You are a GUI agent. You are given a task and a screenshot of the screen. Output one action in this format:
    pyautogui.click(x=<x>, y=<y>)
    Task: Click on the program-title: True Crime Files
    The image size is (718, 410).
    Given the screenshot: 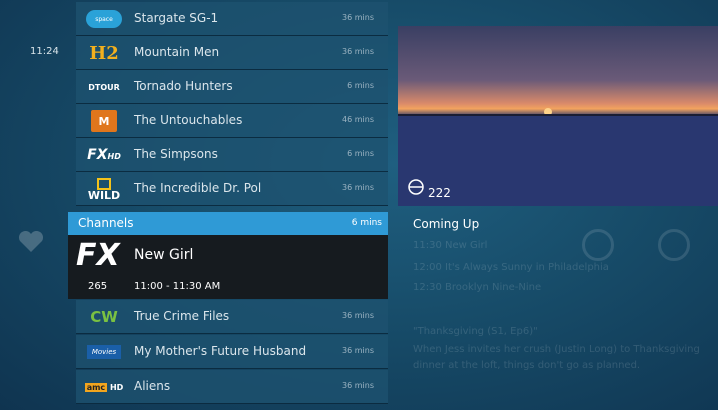 What is the action you would take?
    pyautogui.click(x=182, y=316)
    